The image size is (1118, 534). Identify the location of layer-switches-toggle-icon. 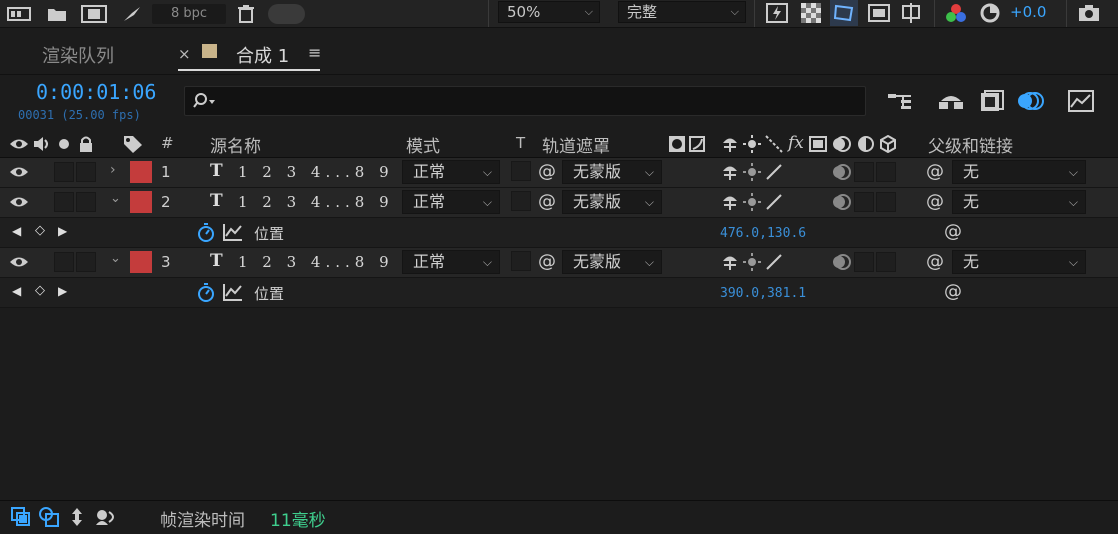
(21, 517).